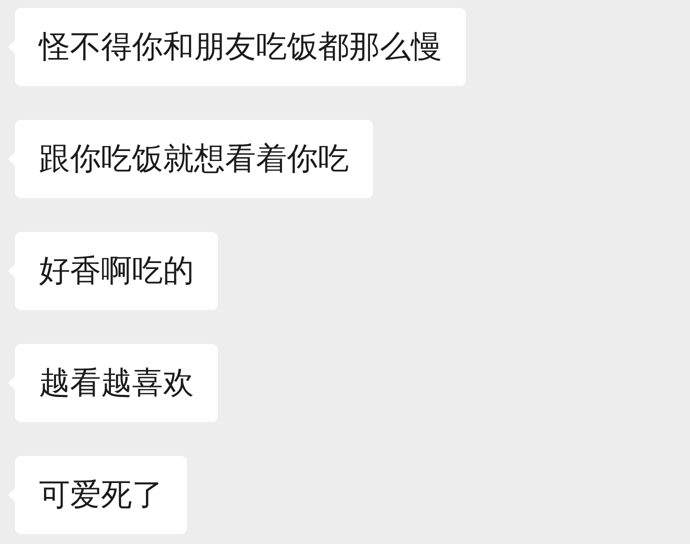  I want to click on message-bubble: 怪不得你和朋友吃饭都那么慢, so click(240, 47).